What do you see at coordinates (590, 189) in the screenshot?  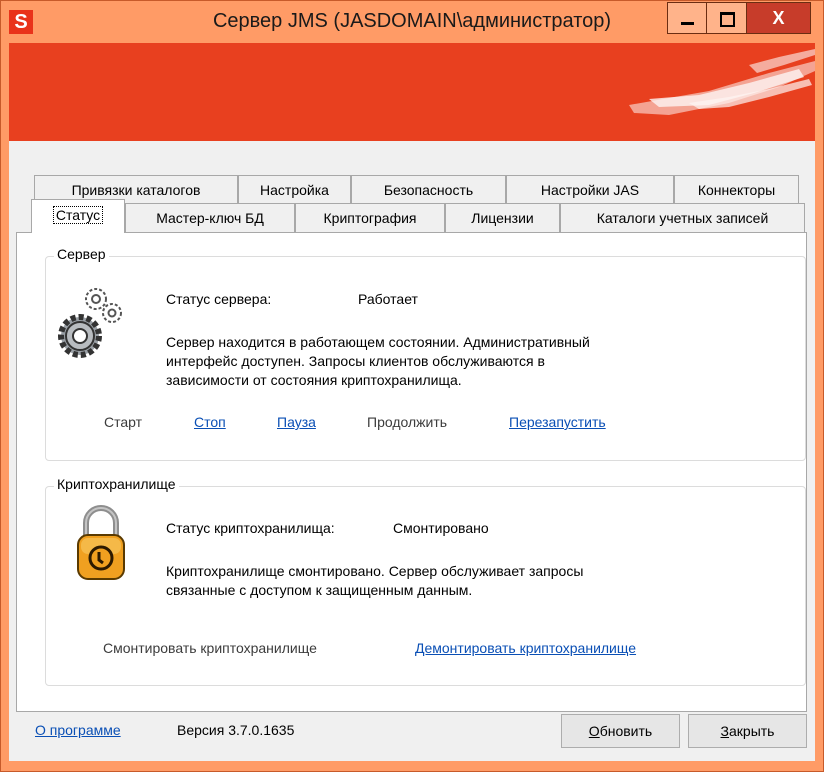 I see `tab-jas-settings: Настройки JAS` at bounding box center [590, 189].